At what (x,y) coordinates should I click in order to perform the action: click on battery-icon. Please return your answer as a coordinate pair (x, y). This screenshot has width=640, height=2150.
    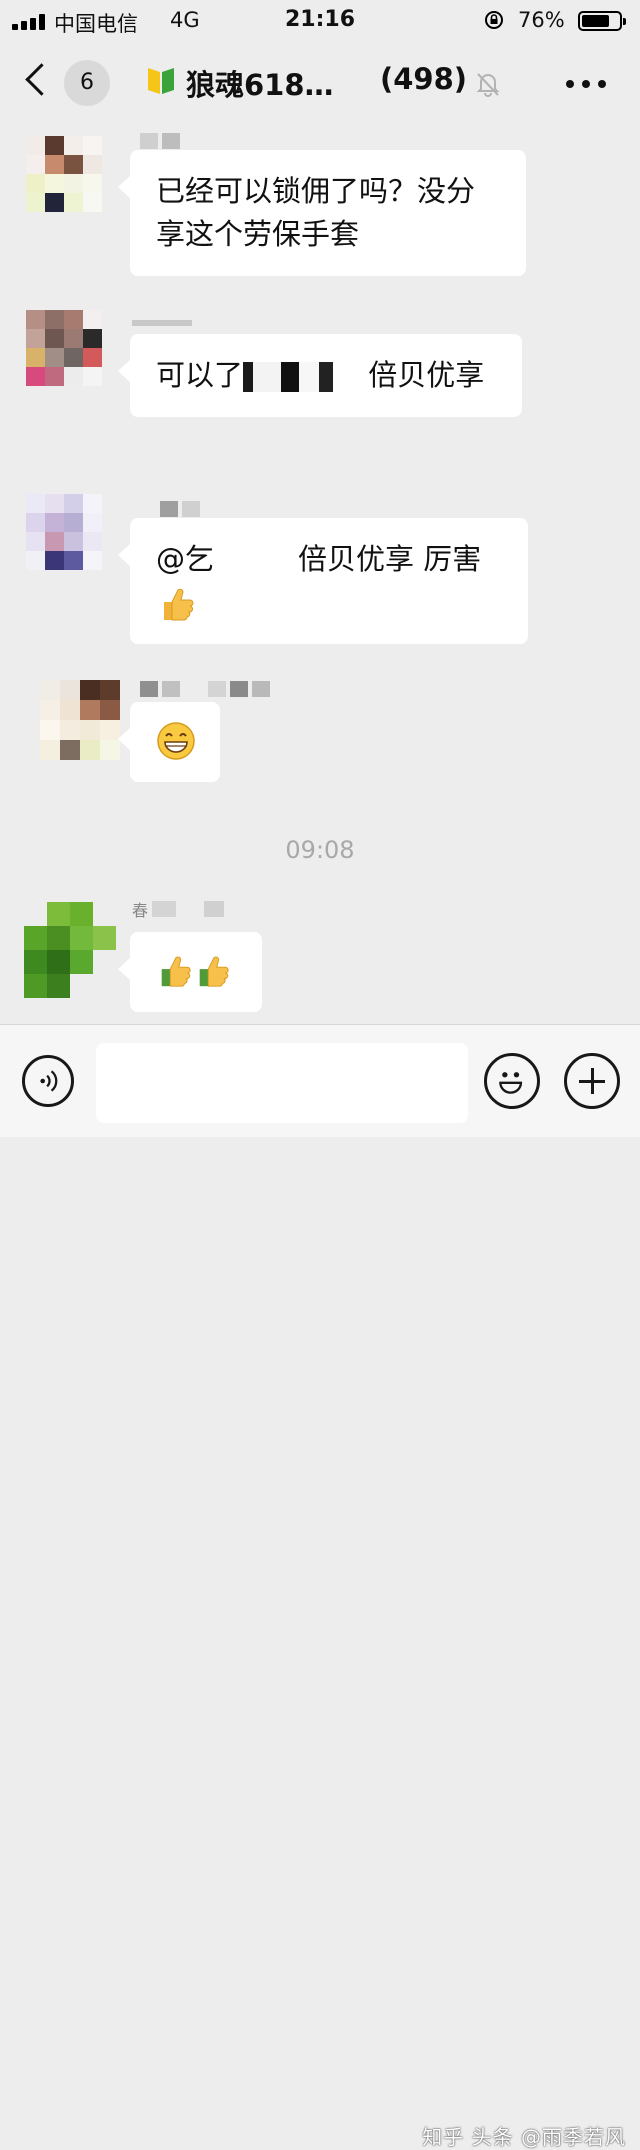
    Looking at the image, I should click on (602, 21).